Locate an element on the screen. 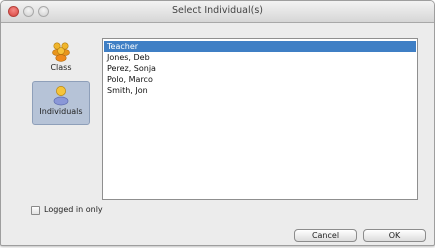 The width and height of the screenshot is (435, 248). title-bar: Select Individual(s) is located at coordinates (217, 12).